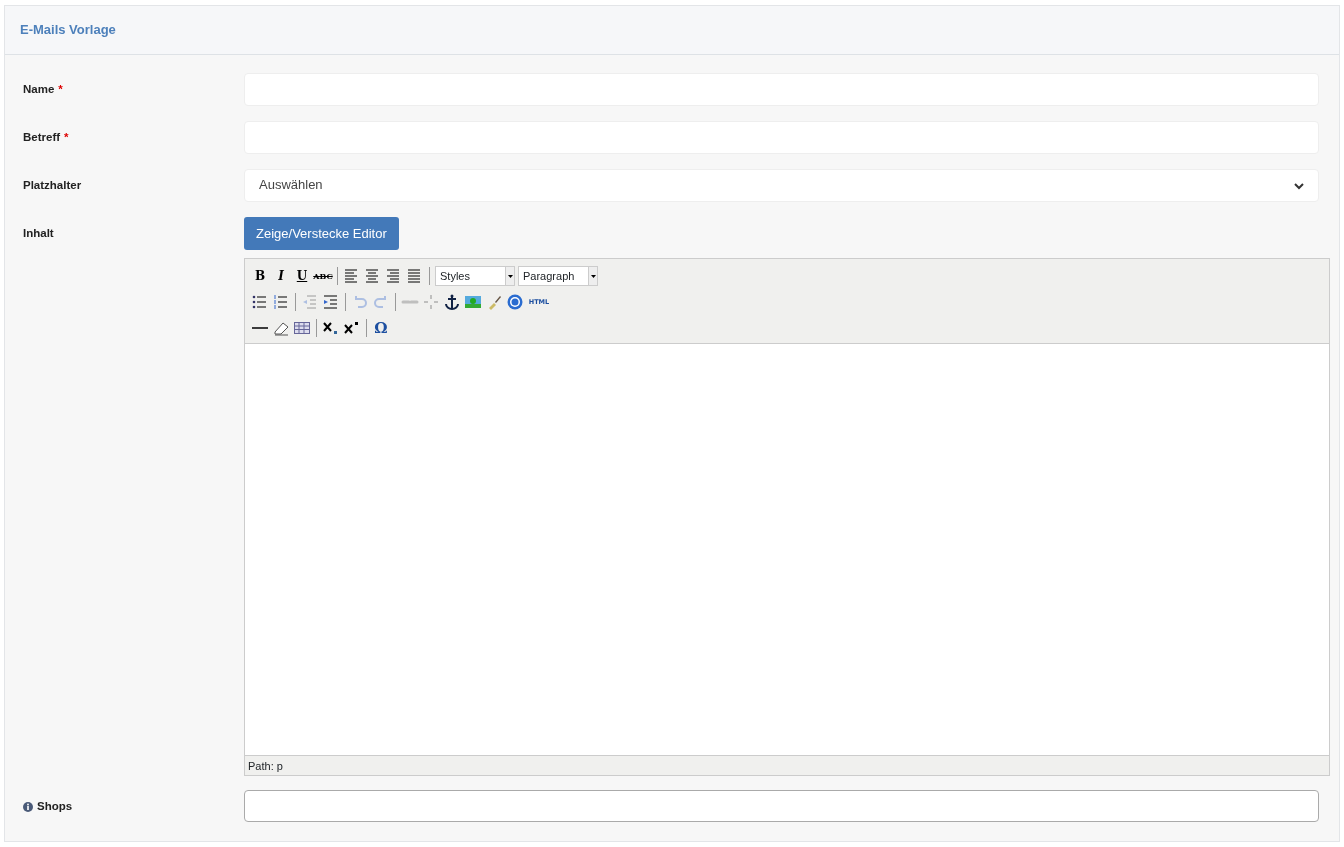  I want to click on table-icon, so click(302, 328).